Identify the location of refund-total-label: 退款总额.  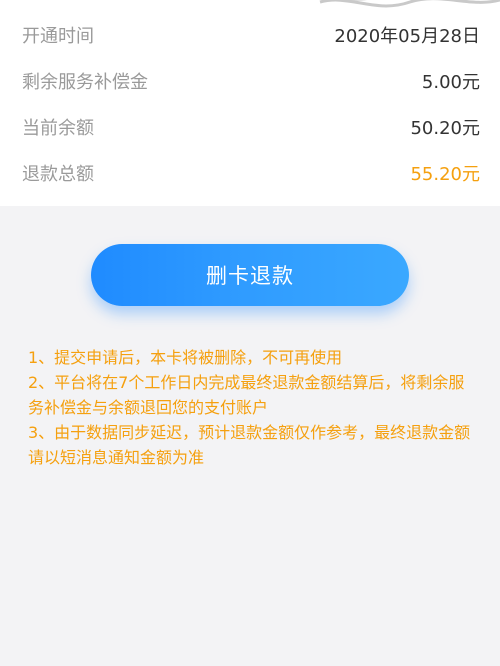
(58, 174).